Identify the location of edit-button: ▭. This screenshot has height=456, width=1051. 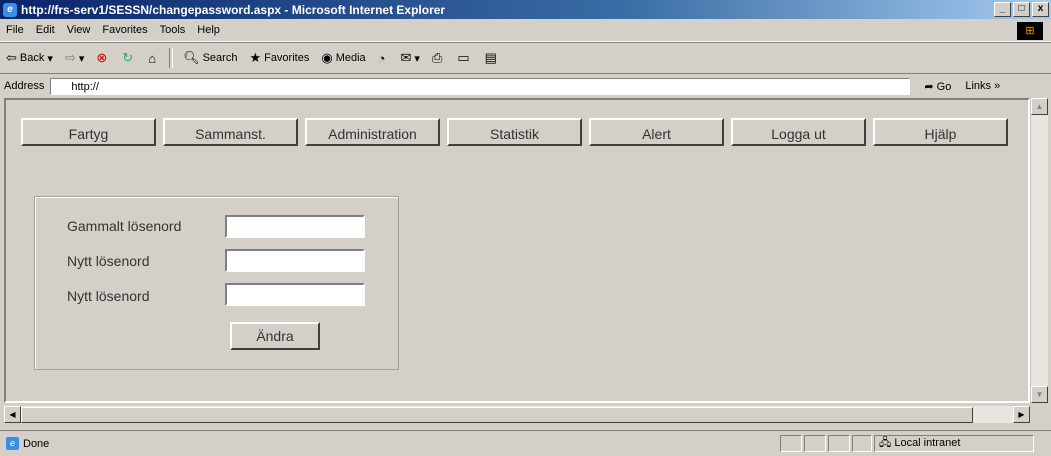
(464, 58).